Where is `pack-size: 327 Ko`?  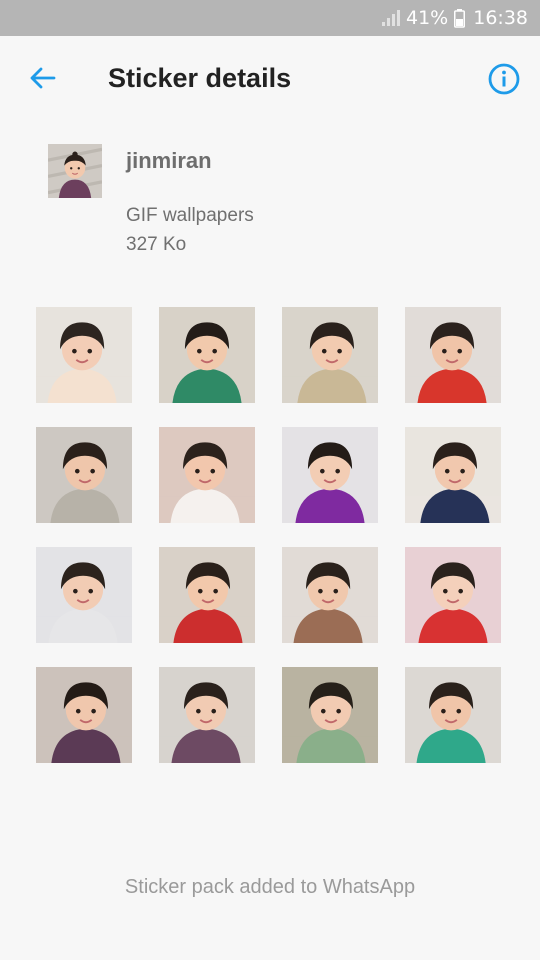
pack-size: 327 Ko is located at coordinates (156, 244).